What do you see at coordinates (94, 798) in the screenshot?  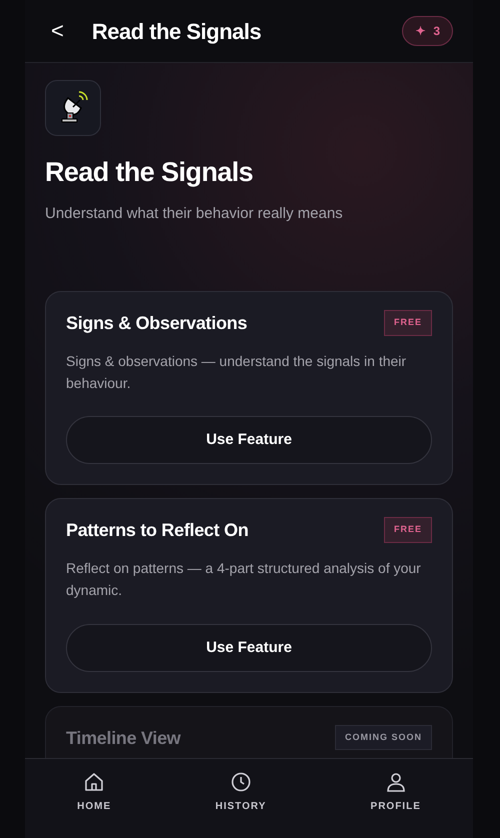 I see `nav-tab: HOME` at bounding box center [94, 798].